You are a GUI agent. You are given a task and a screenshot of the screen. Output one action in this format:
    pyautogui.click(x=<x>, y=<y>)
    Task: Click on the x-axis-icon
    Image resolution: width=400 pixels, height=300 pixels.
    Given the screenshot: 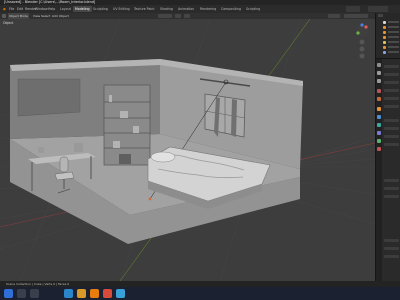 What is the action you would take?
    pyautogui.click(x=366, y=27)
    